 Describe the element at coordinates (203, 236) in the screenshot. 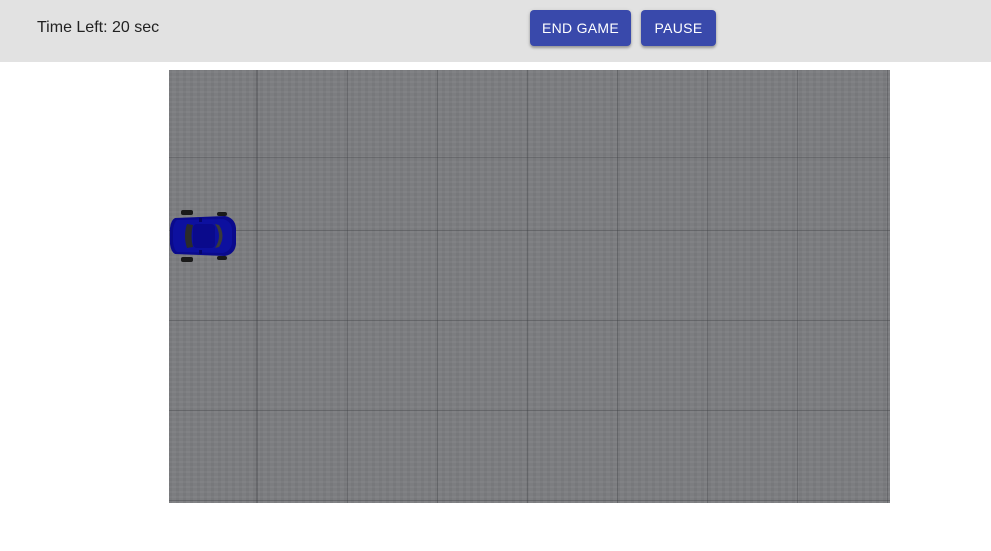

I see `player-car-icon` at that location.